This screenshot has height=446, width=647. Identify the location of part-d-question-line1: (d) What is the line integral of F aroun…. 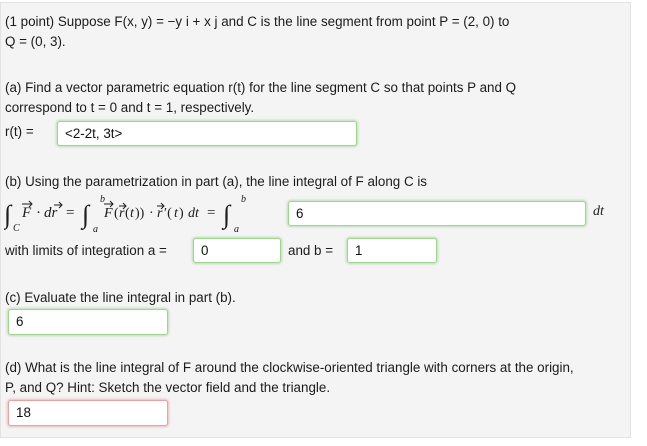
(289, 367).